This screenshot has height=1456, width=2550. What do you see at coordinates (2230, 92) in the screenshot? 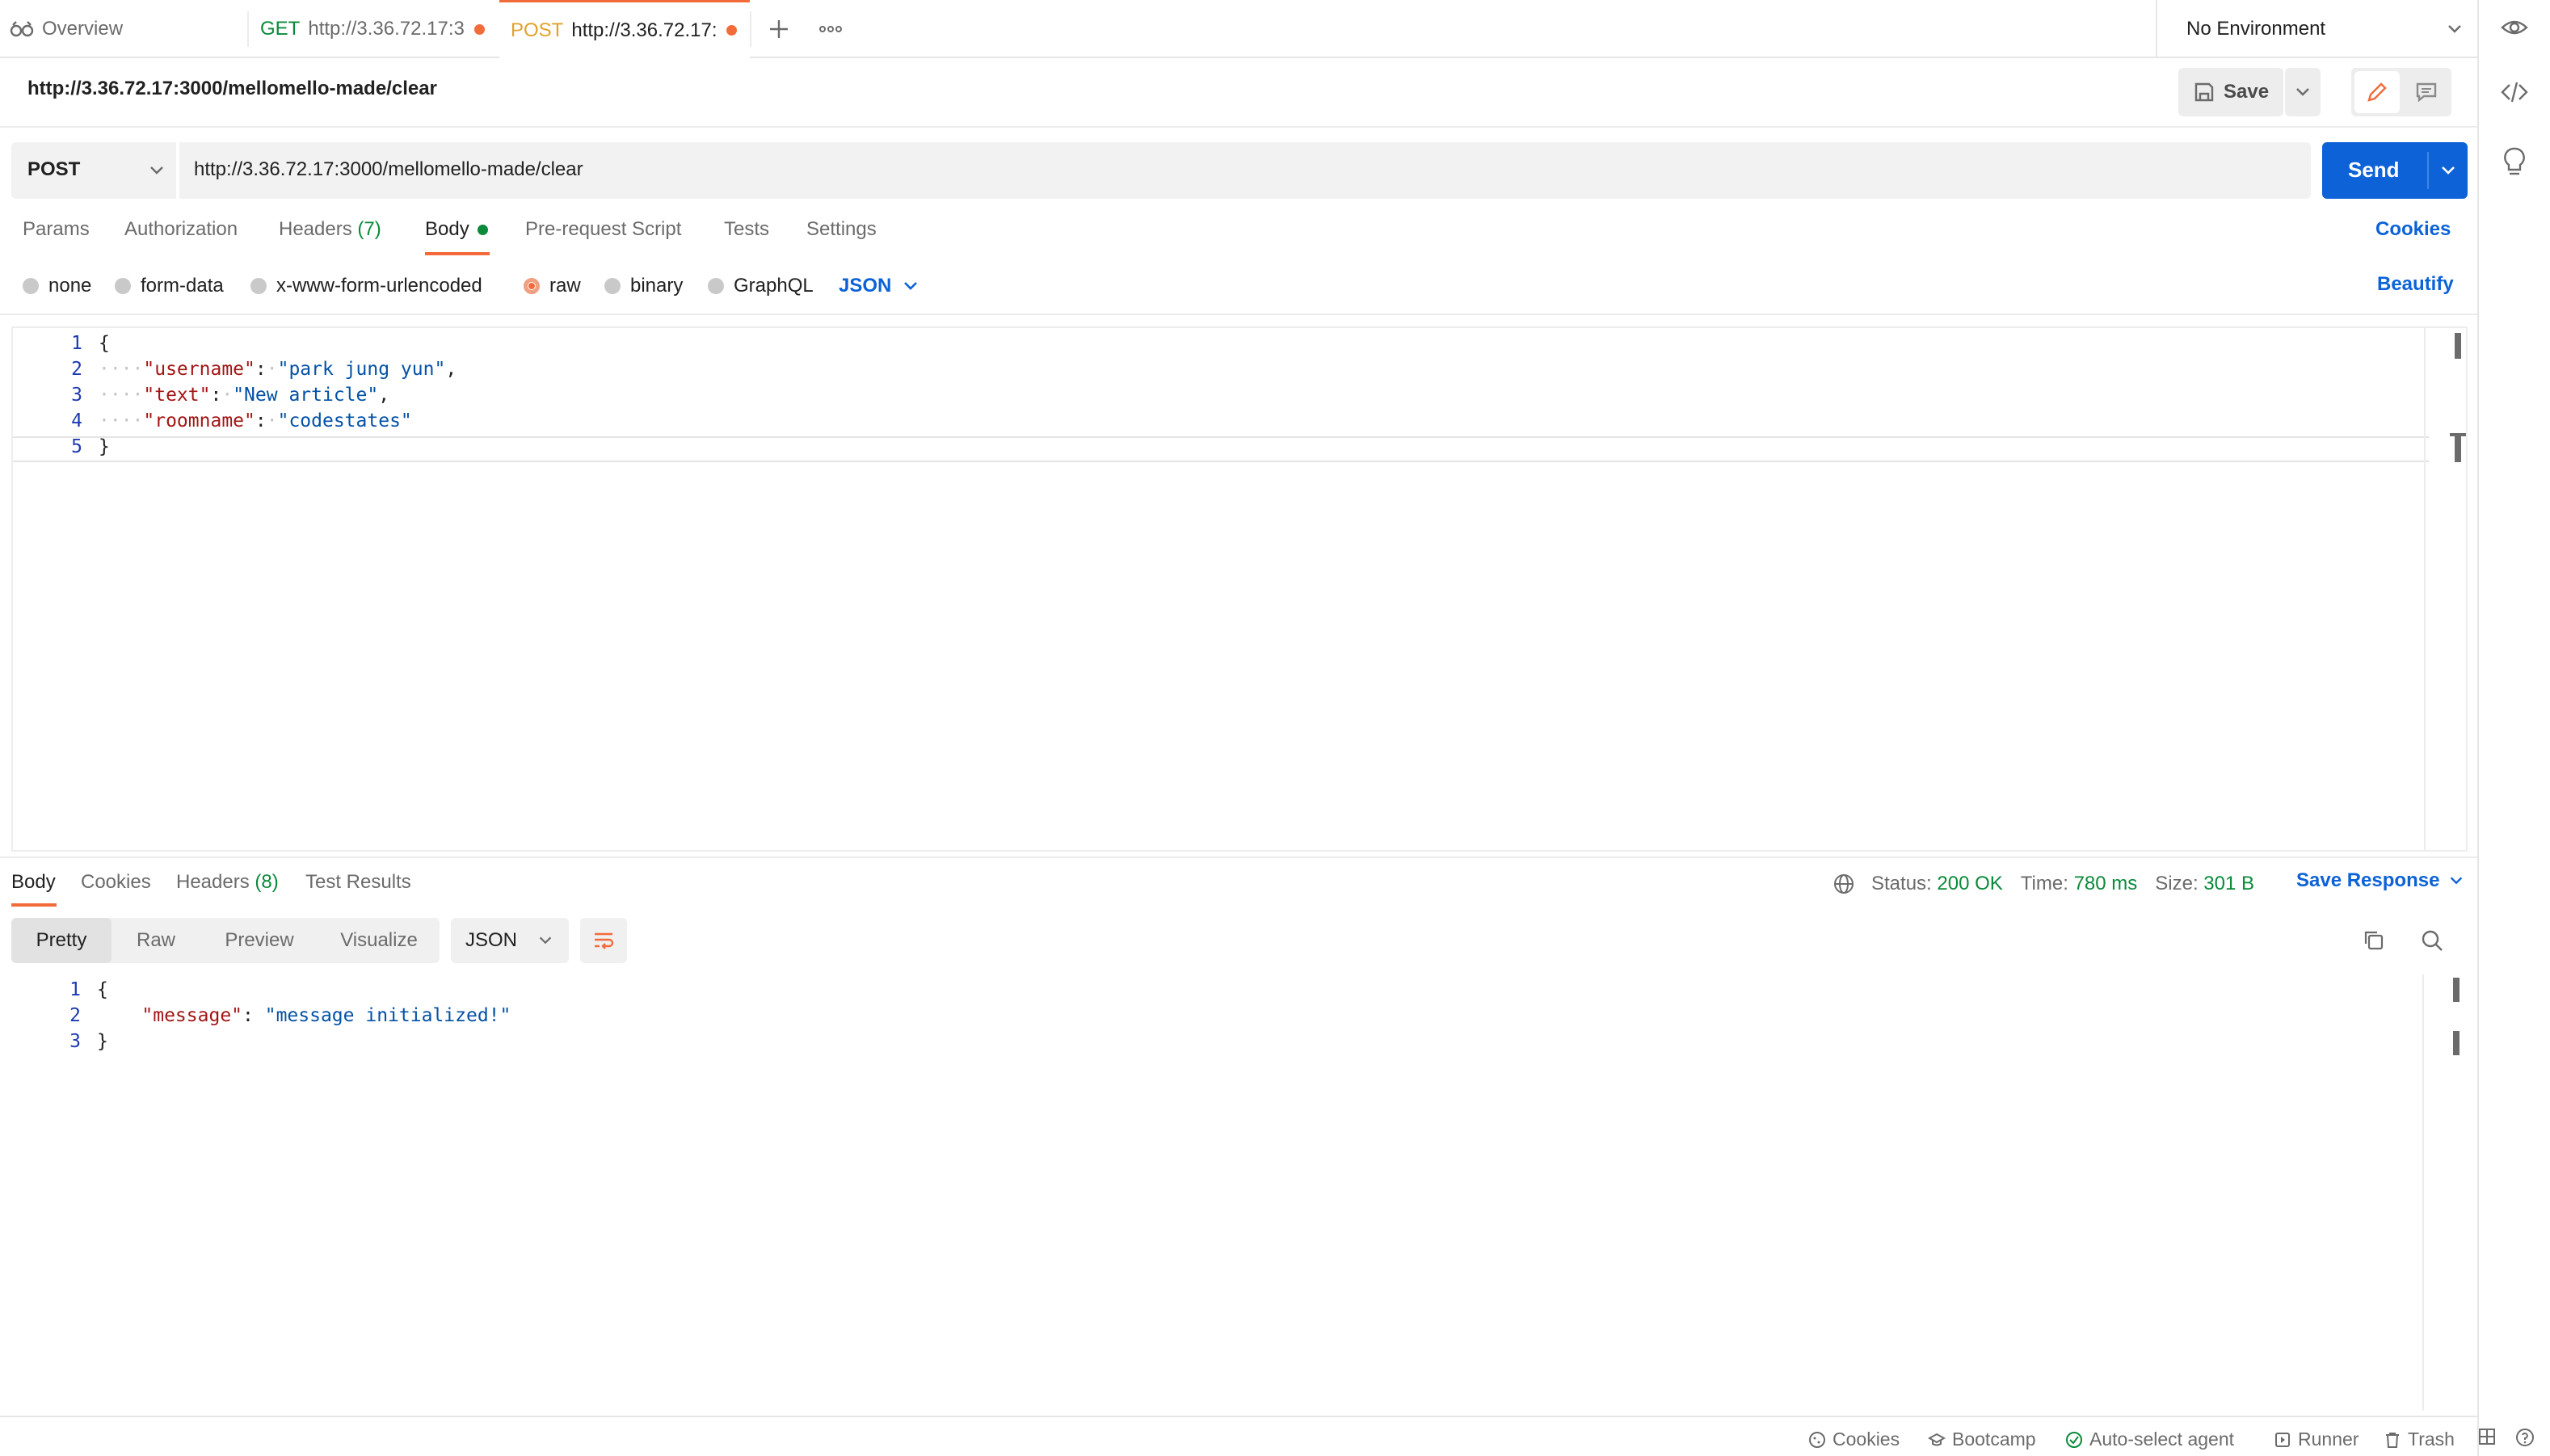
I see `save-button: Save` at bounding box center [2230, 92].